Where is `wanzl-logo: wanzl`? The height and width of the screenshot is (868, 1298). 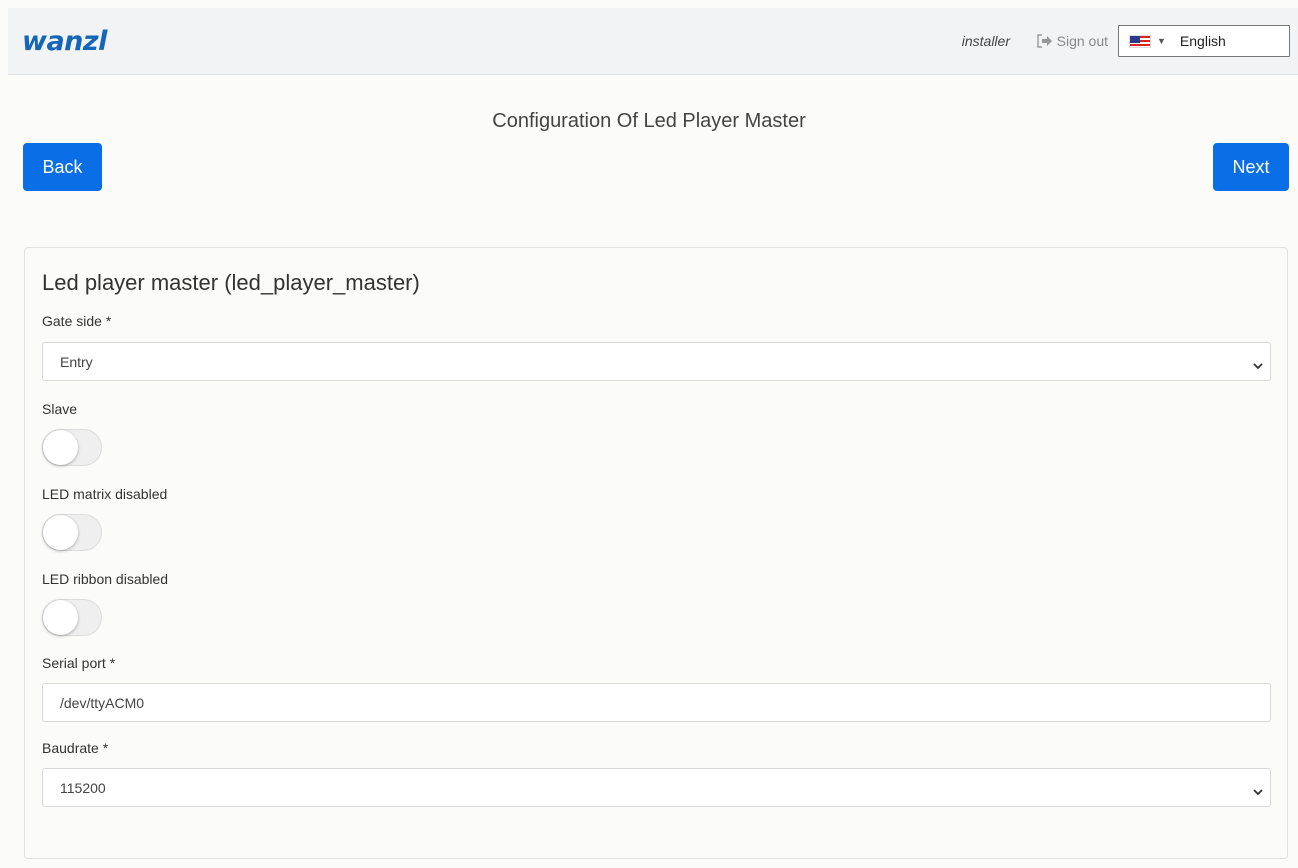
wanzl-logo: wanzl is located at coordinates (64, 41).